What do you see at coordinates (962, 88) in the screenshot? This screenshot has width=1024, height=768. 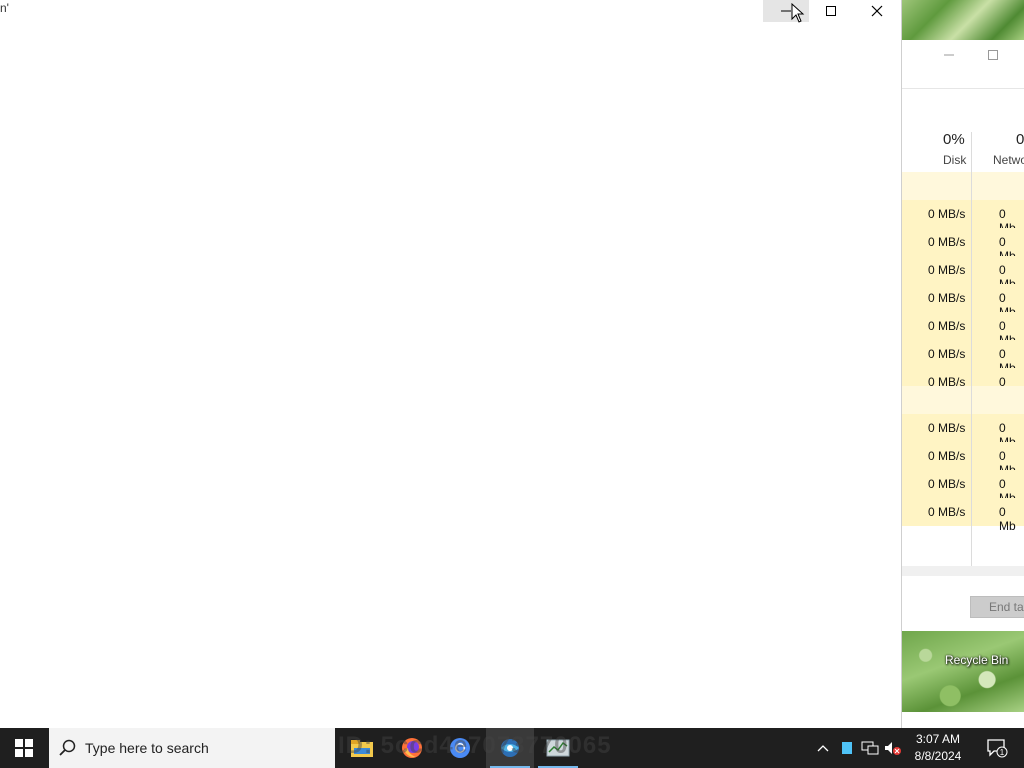 I see `tm-divider` at bounding box center [962, 88].